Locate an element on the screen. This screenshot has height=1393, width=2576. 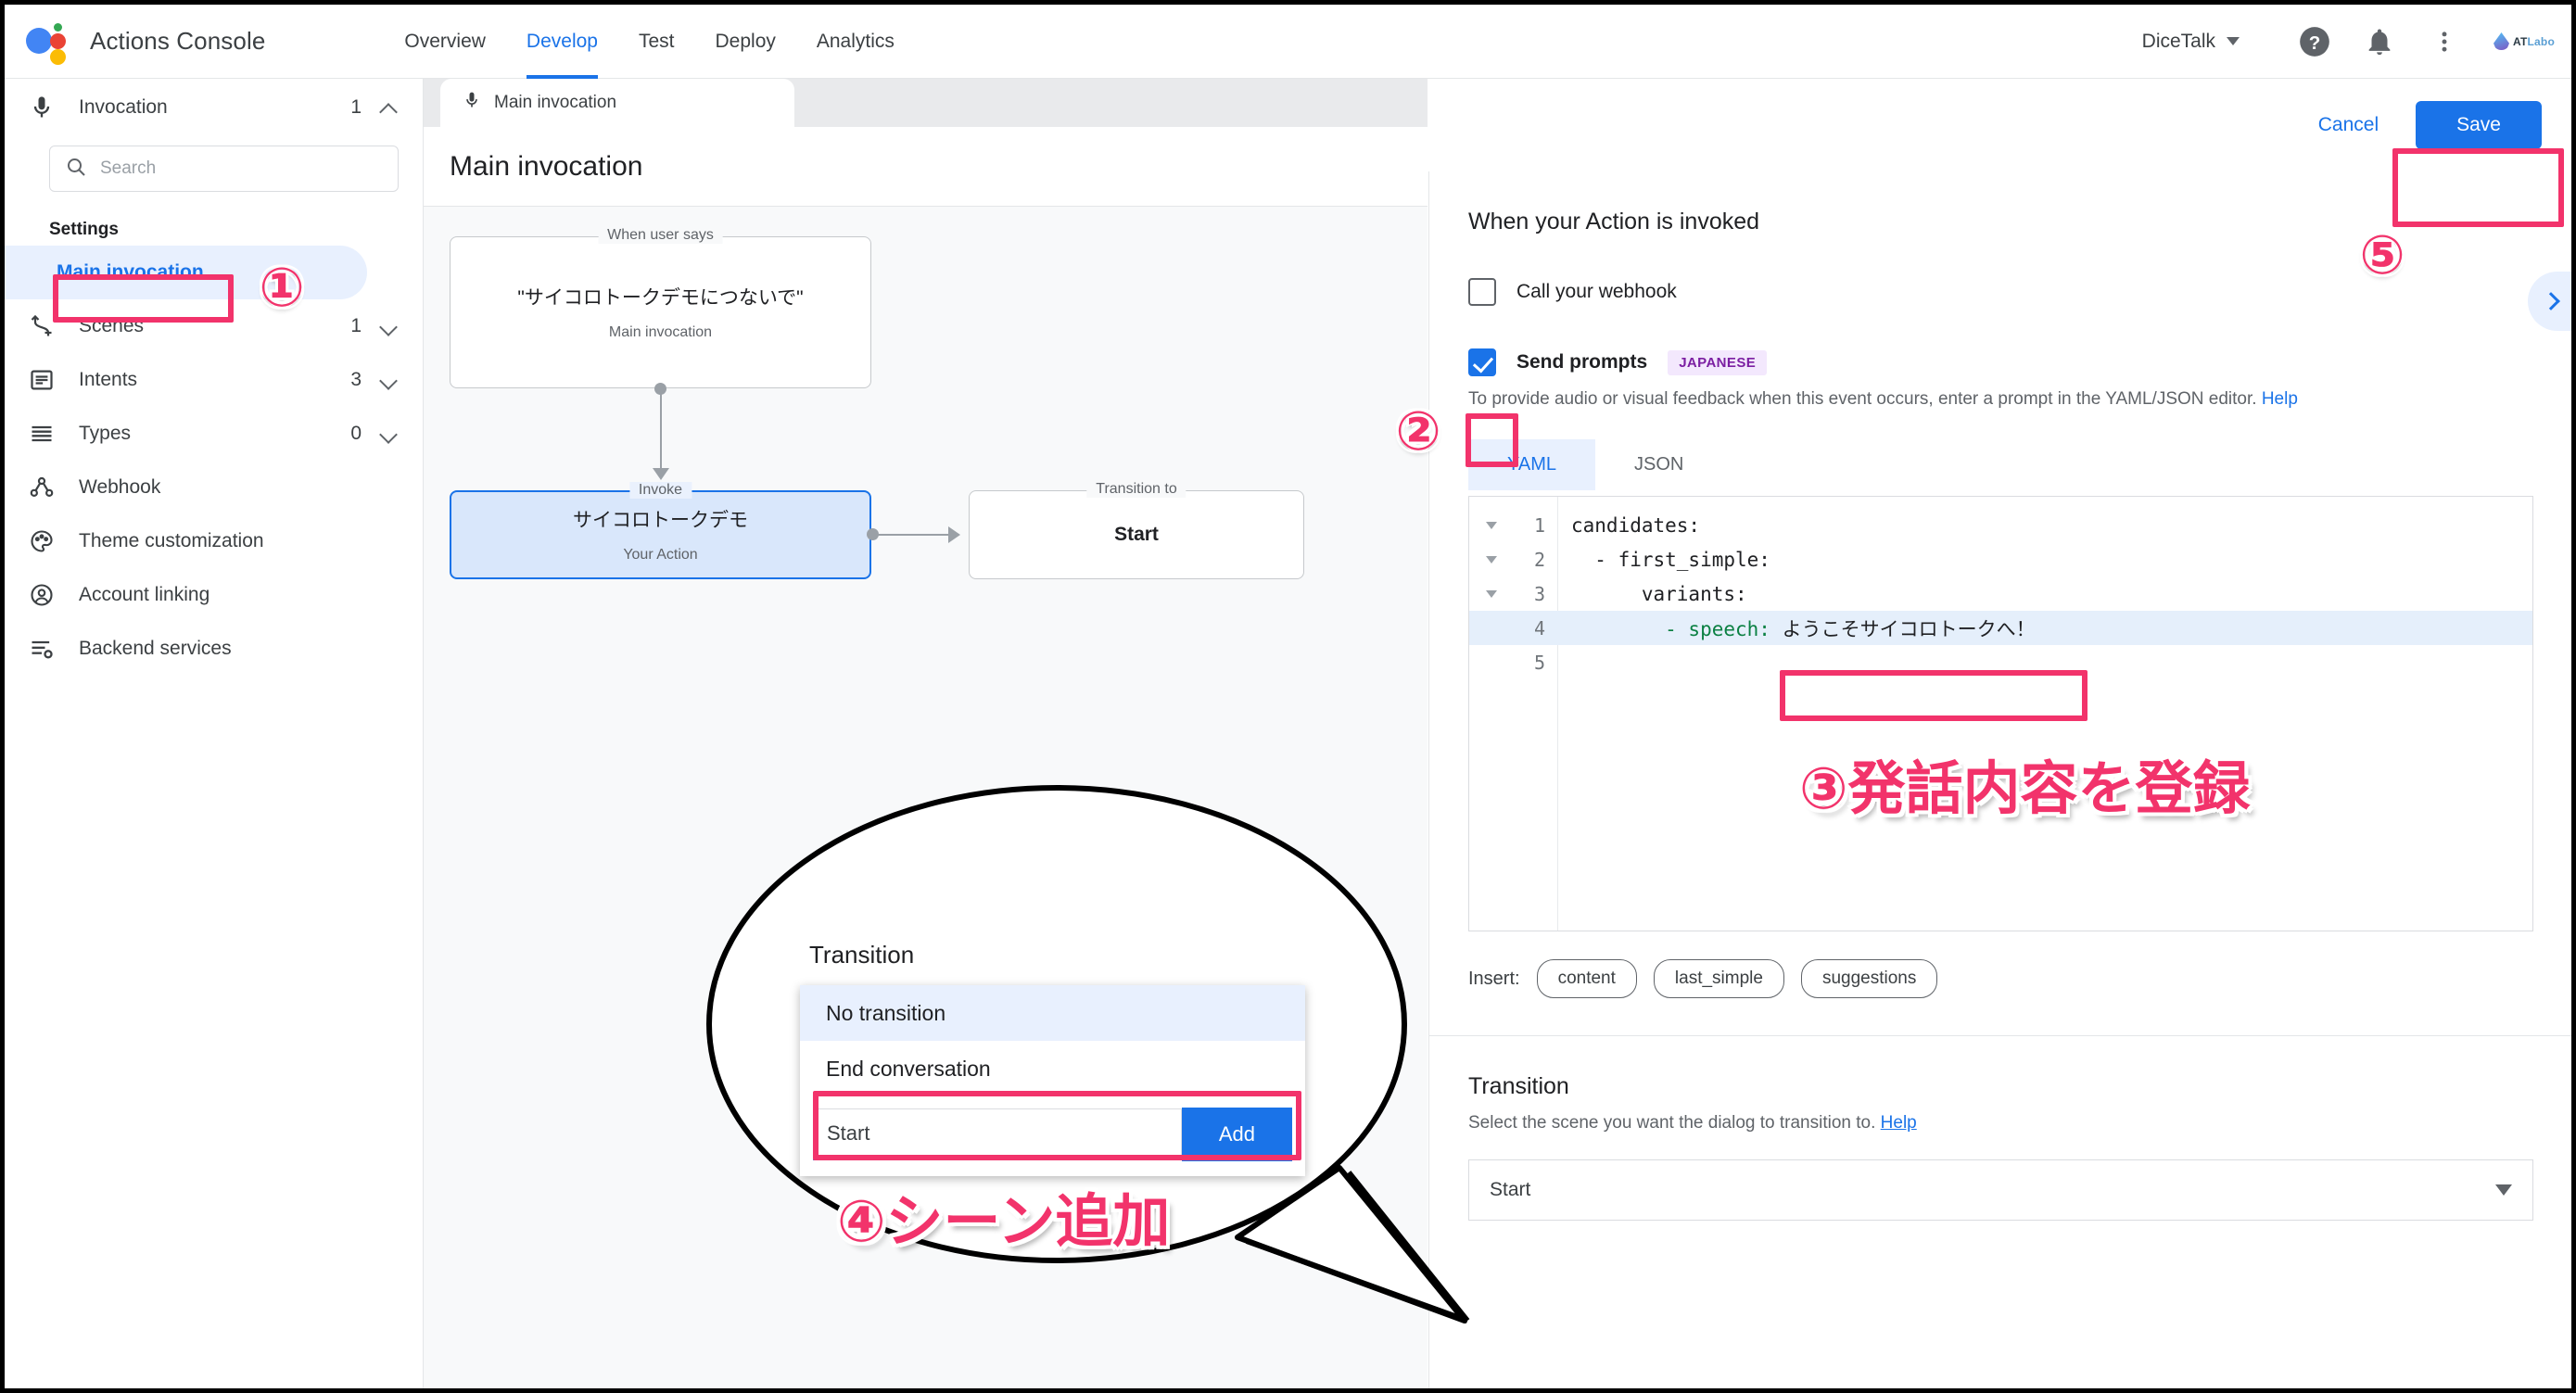
send-prompts-label: Send prompts is located at coordinates (1582, 362).